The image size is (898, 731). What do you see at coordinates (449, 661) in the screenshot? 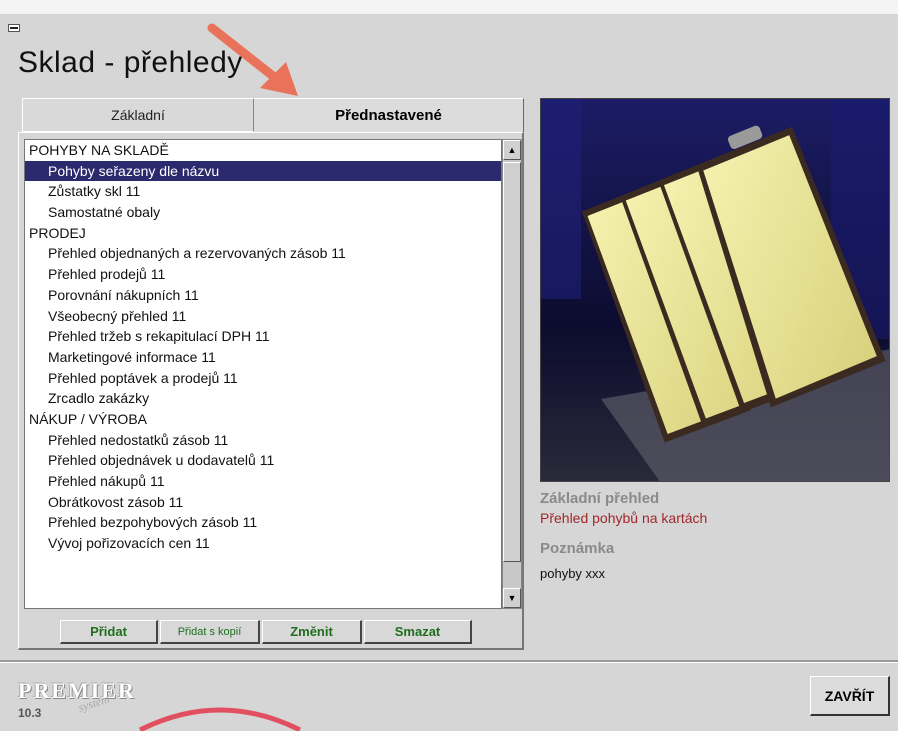
I see `footer-divider` at bounding box center [449, 661].